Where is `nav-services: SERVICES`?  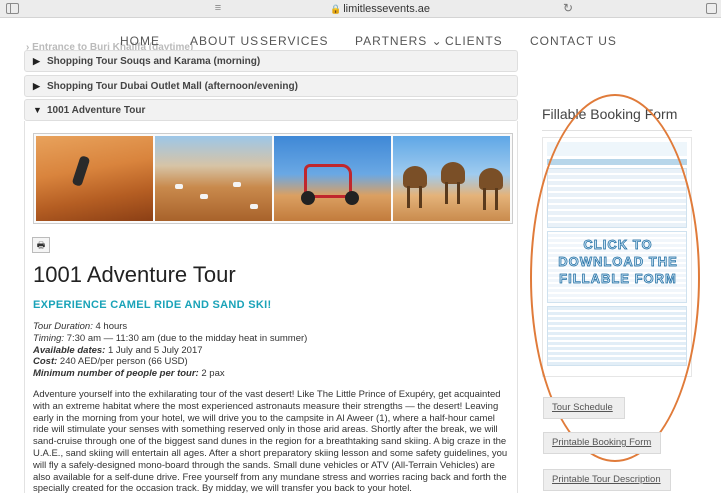 nav-services: SERVICES is located at coordinates (294, 41).